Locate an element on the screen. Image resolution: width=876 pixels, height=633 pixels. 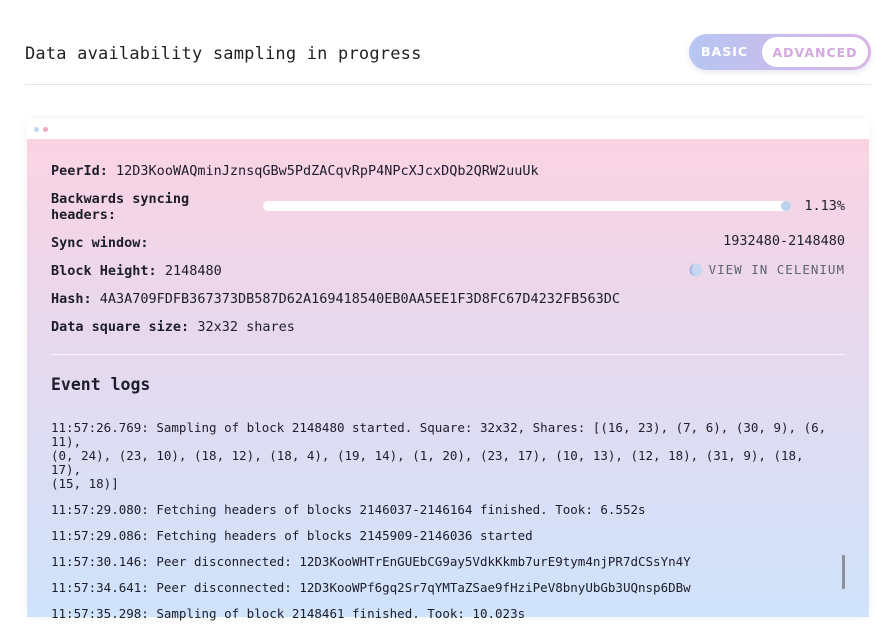
square-size-label: Data square size: is located at coordinates (120, 327).